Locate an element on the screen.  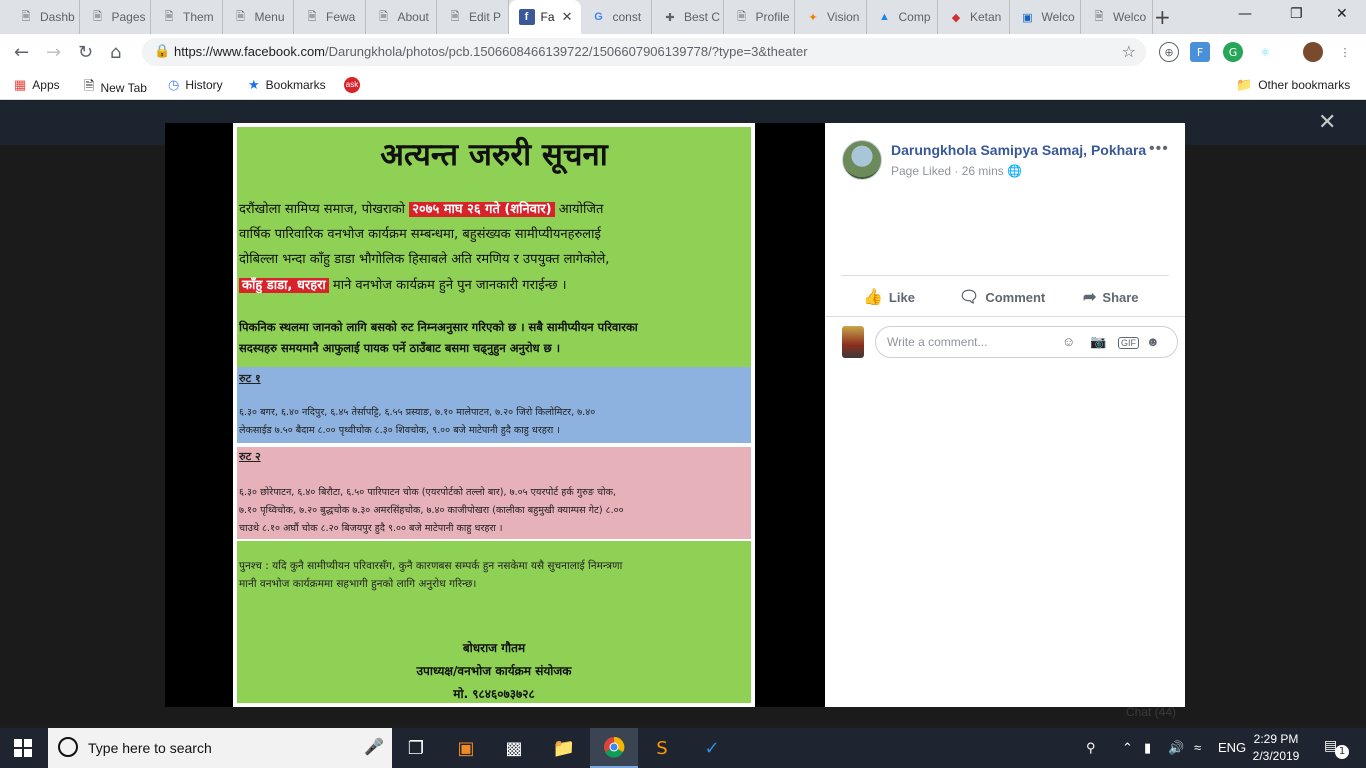
browser-tab: Gconst is located at coordinates (616, 17).